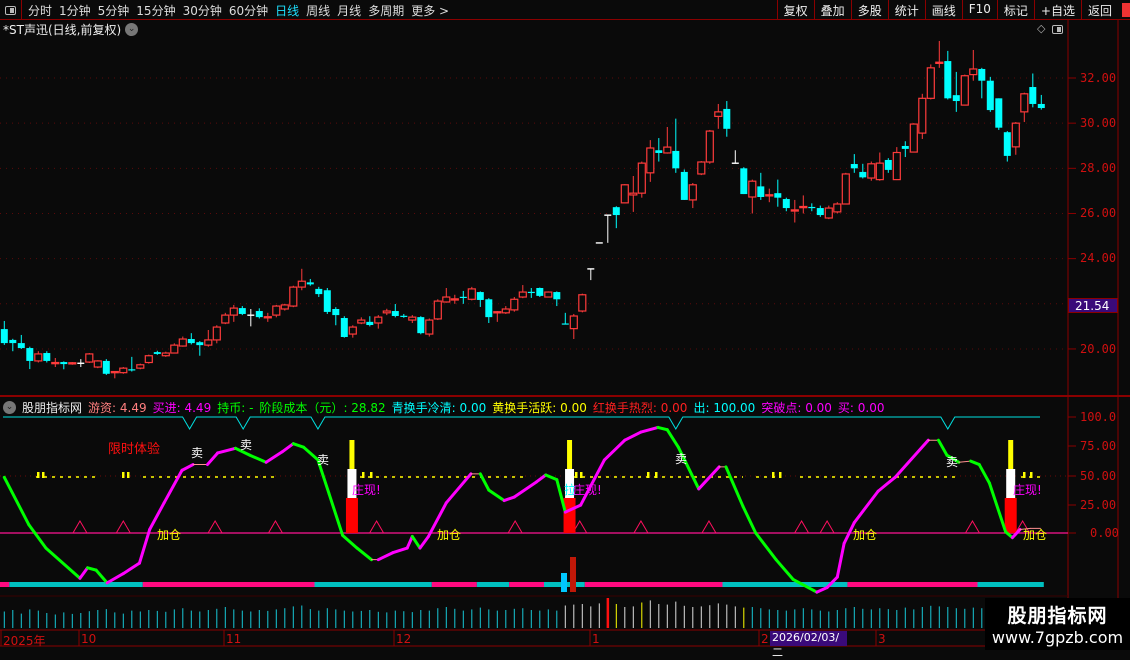  What do you see at coordinates (404, 639) in the screenshot?
I see `date-axis-label: 12` at bounding box center [404, 639].